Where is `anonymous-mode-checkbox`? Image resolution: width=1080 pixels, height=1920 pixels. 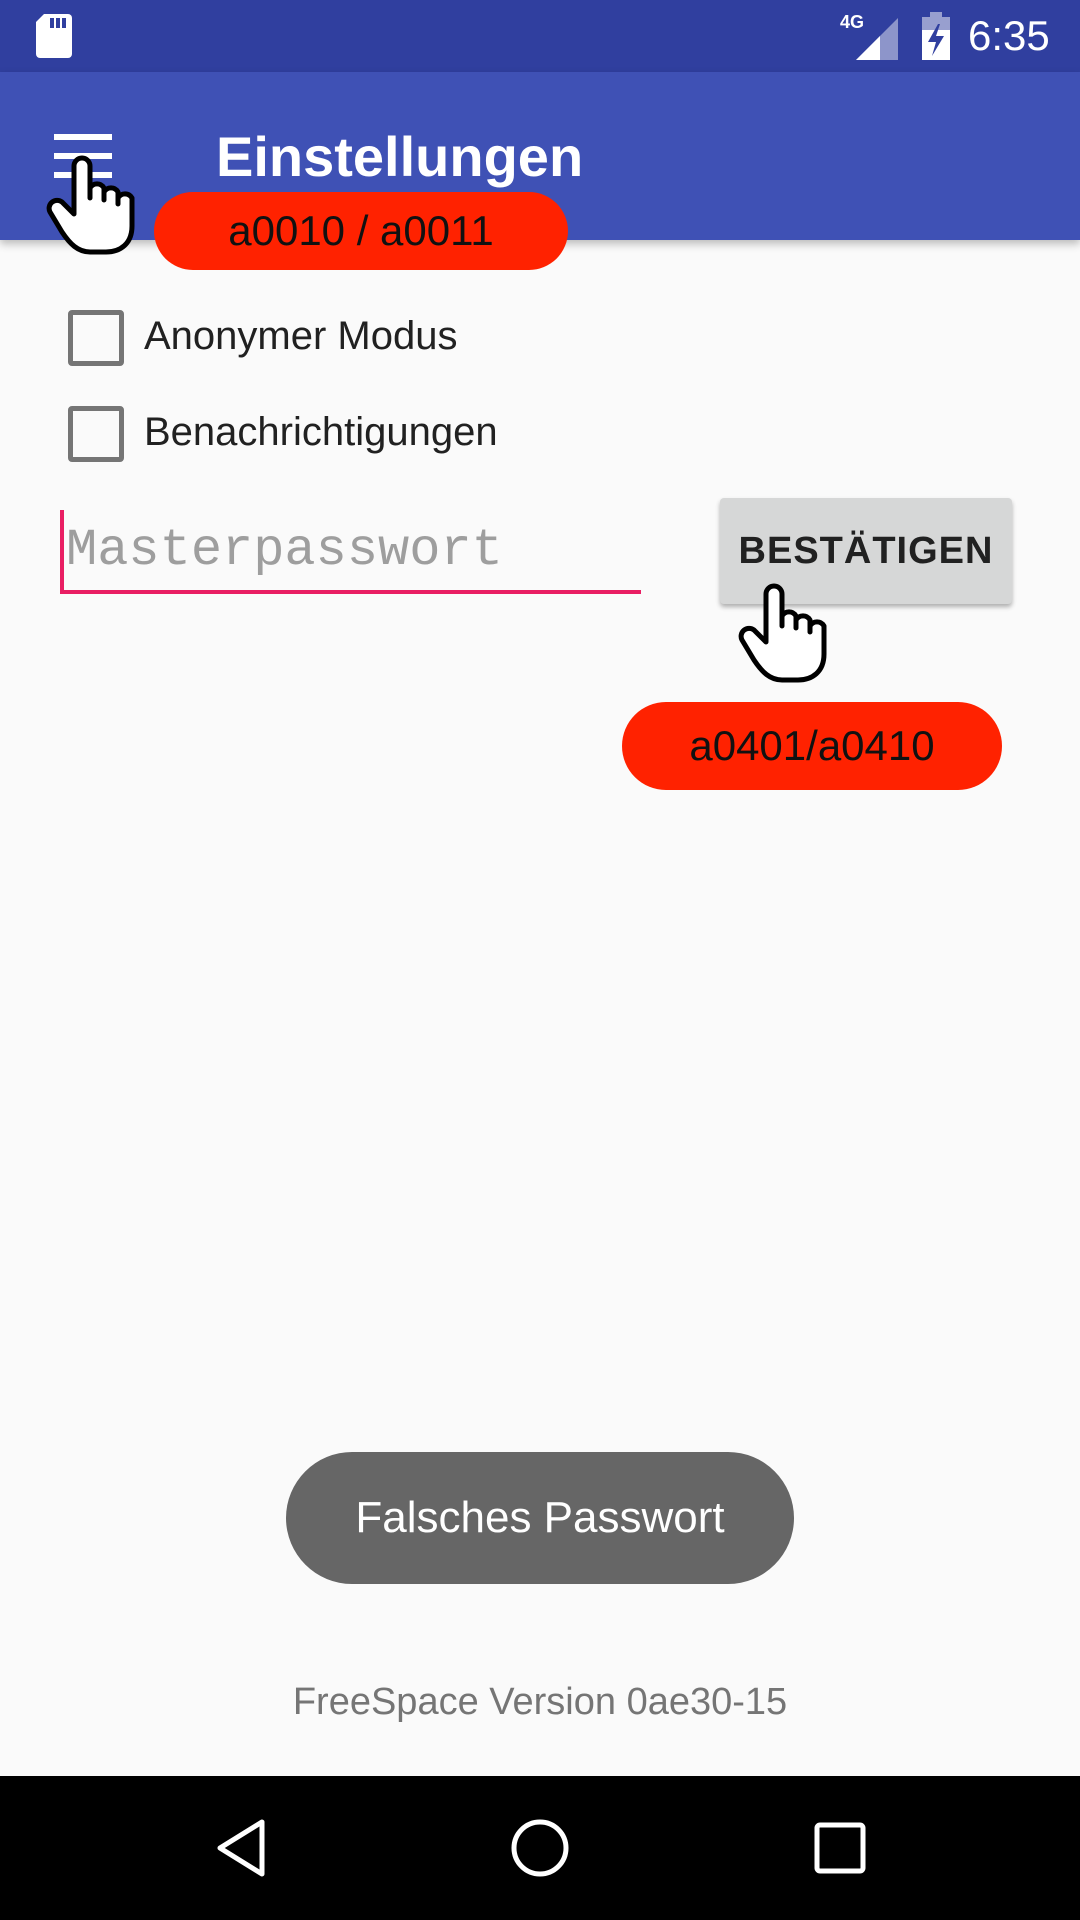
anonymous-mode-checkbox is located at coordinates (96, 338).